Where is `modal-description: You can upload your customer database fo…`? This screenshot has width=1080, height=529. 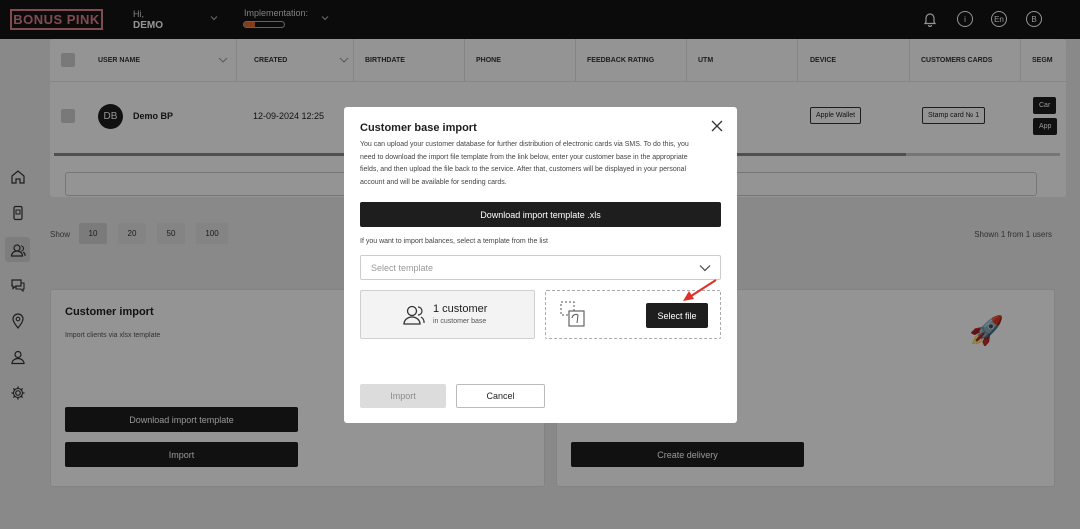
modal-description: You can upload your customer database fo… is located at coordinates (524, 163).